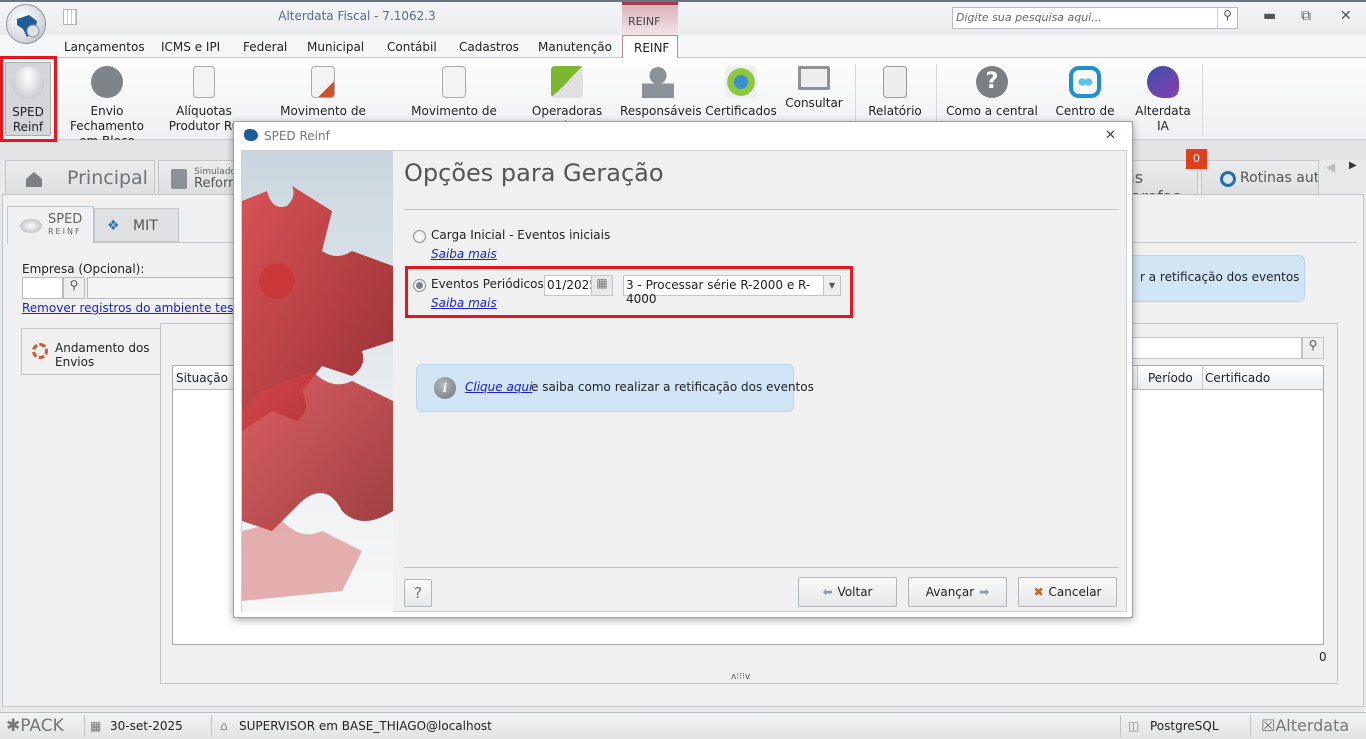 The height and width of the screenshot is (739, 1366). What do you see at coordinates (661, 90) in the screenshot?
I see `ribbon-responsaveis: Responsáveis` at bounding box center [661, 90].